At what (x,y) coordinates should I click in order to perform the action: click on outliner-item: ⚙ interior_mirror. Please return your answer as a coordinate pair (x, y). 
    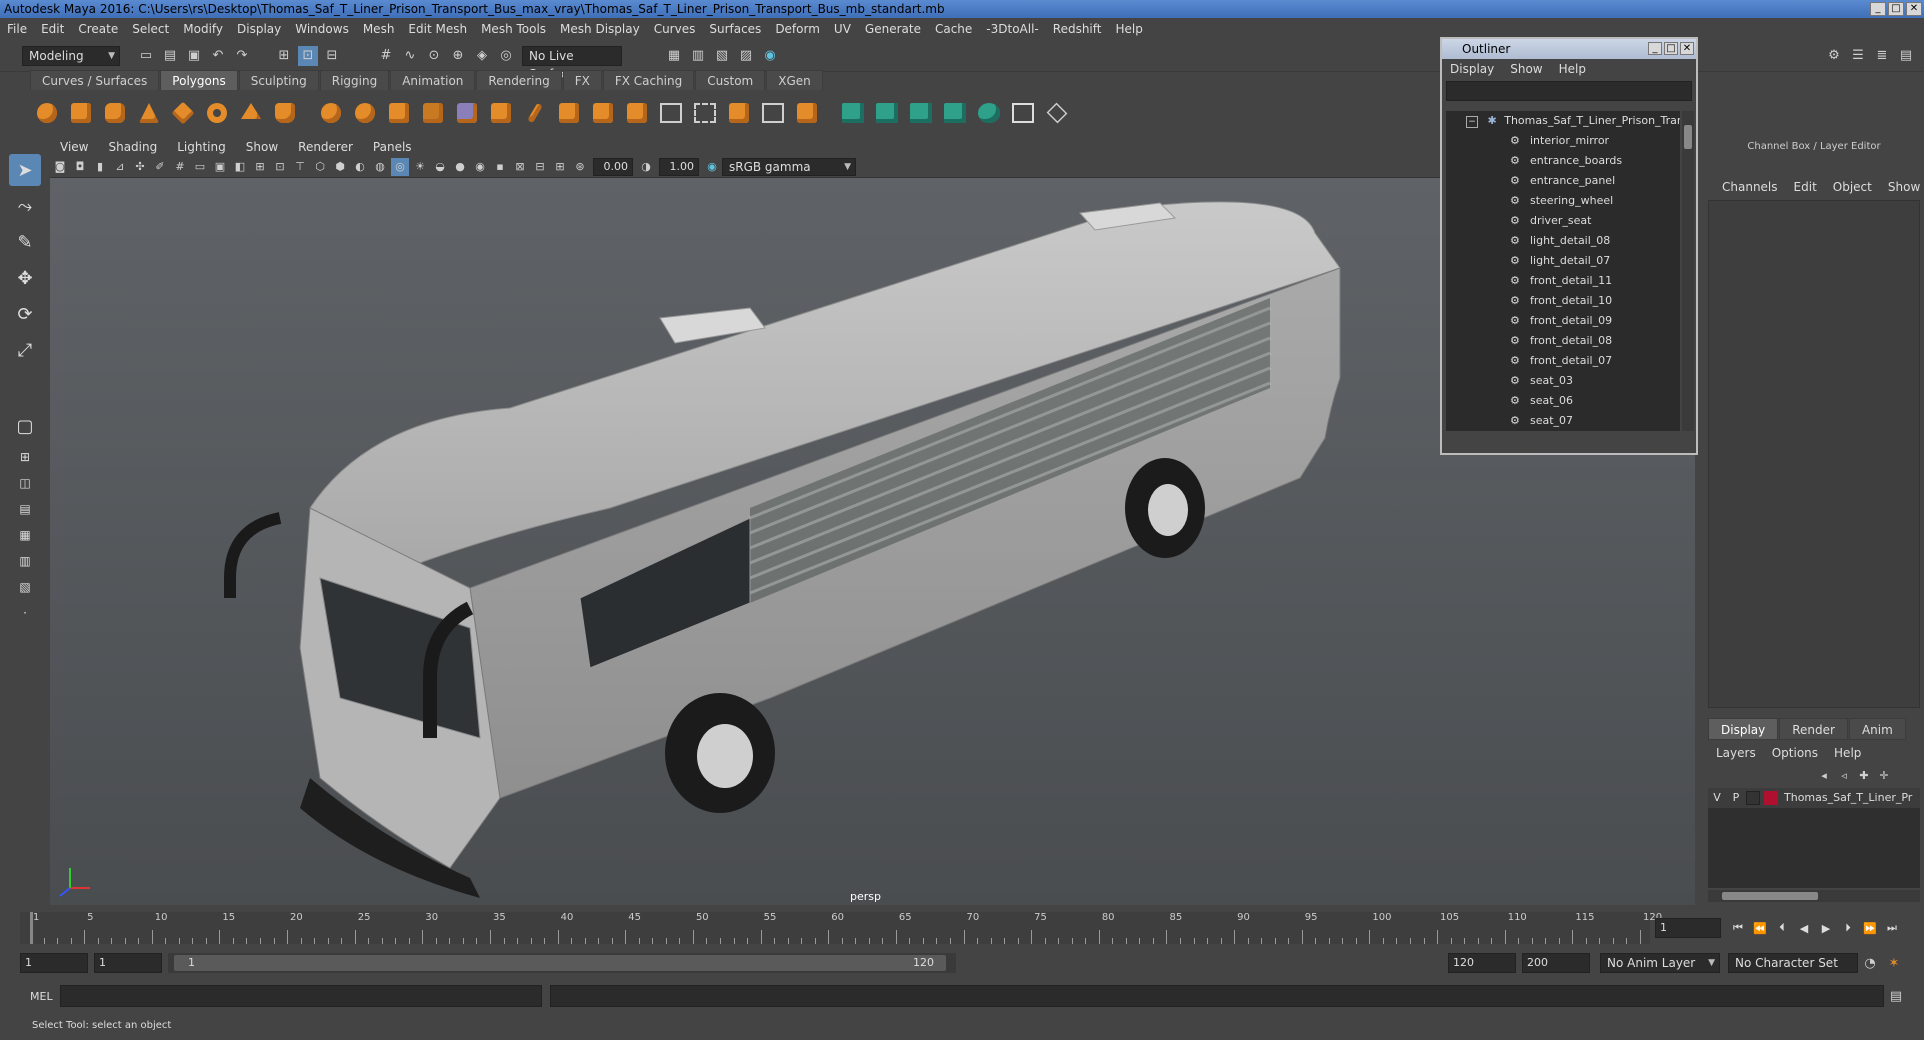
    Looking at the image, I should click on (1563, 141).